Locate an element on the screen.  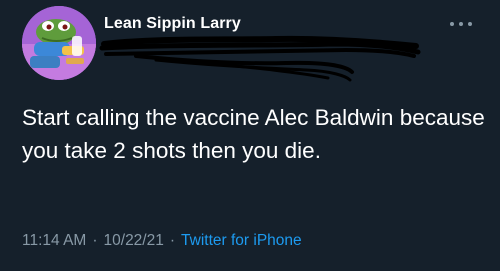
tweet-time: 11:14 AM is located at coordinates (54, 241).